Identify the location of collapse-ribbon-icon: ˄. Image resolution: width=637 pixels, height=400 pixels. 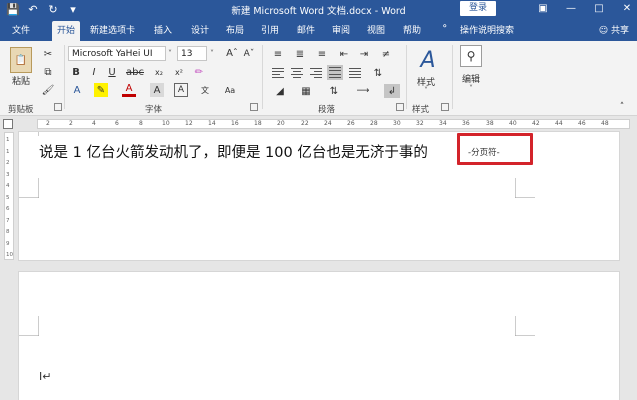
(622, 107).